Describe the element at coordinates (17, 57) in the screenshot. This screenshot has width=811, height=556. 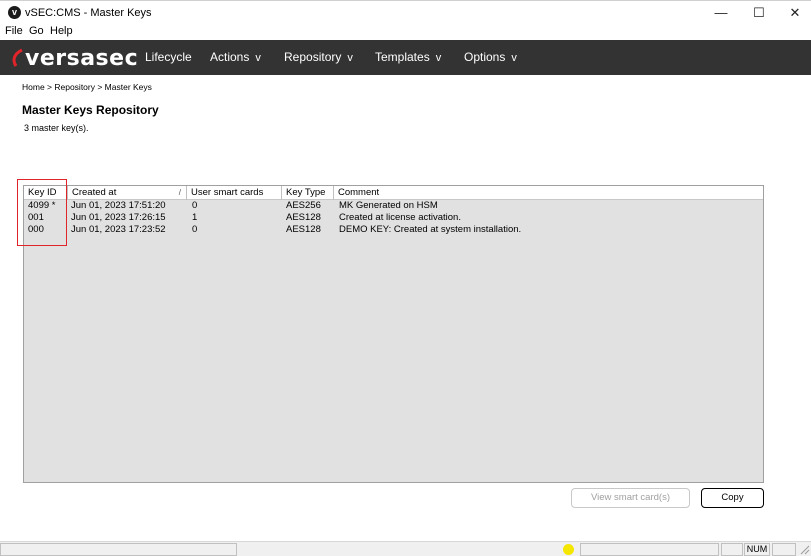
I see `logo-swoosh-icon` at that location.